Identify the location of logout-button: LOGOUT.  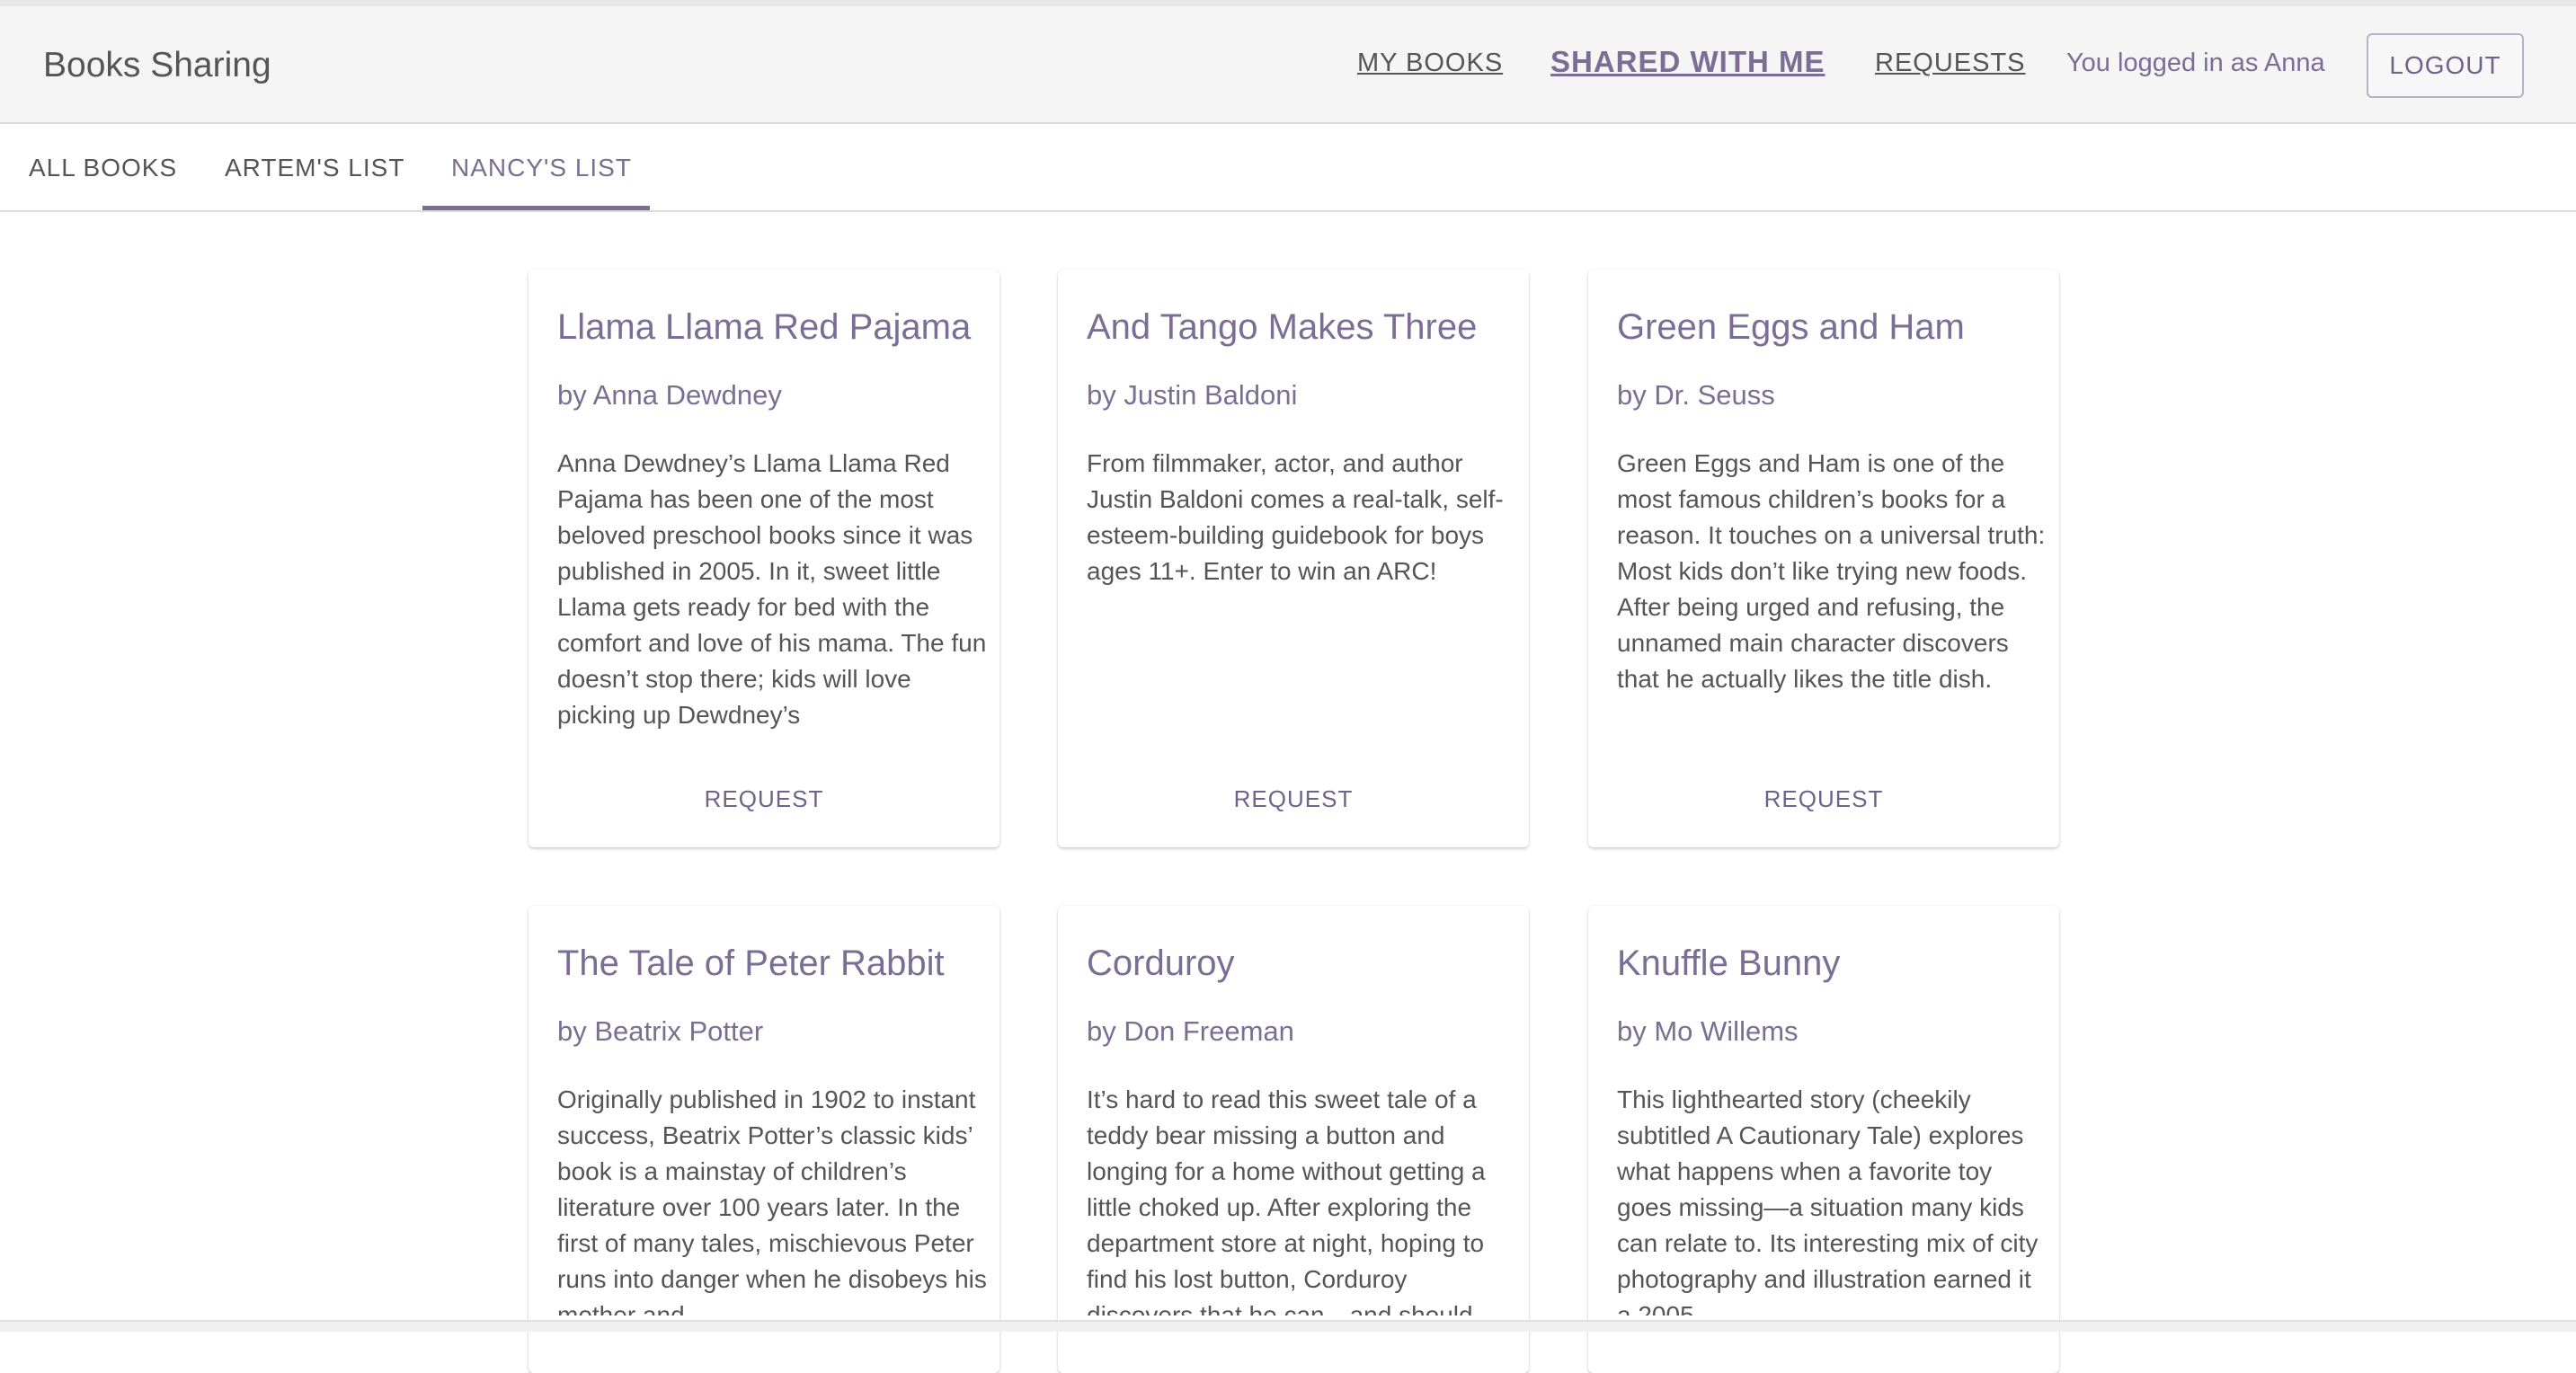
(2445, 65).